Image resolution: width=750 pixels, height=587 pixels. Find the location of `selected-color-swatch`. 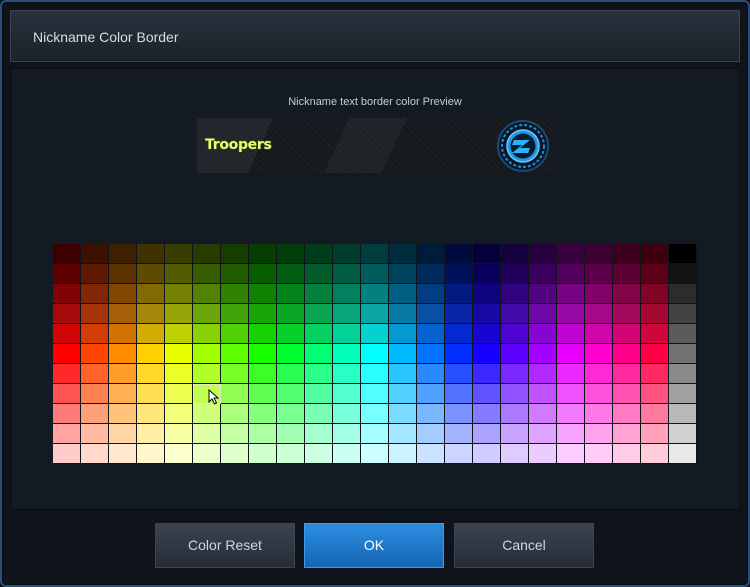

selected-color-swatch is located at coordinates (207, 394).